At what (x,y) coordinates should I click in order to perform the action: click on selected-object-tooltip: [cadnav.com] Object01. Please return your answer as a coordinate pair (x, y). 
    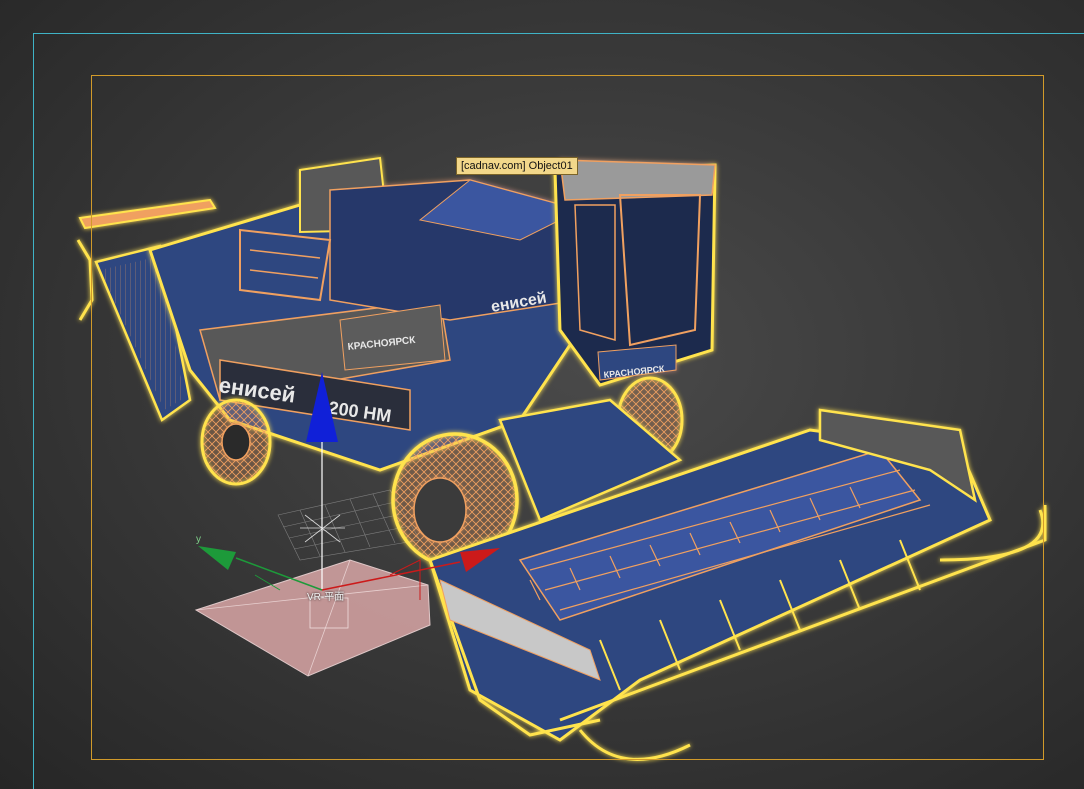
    Looking at the image, I should click on (517, 166).